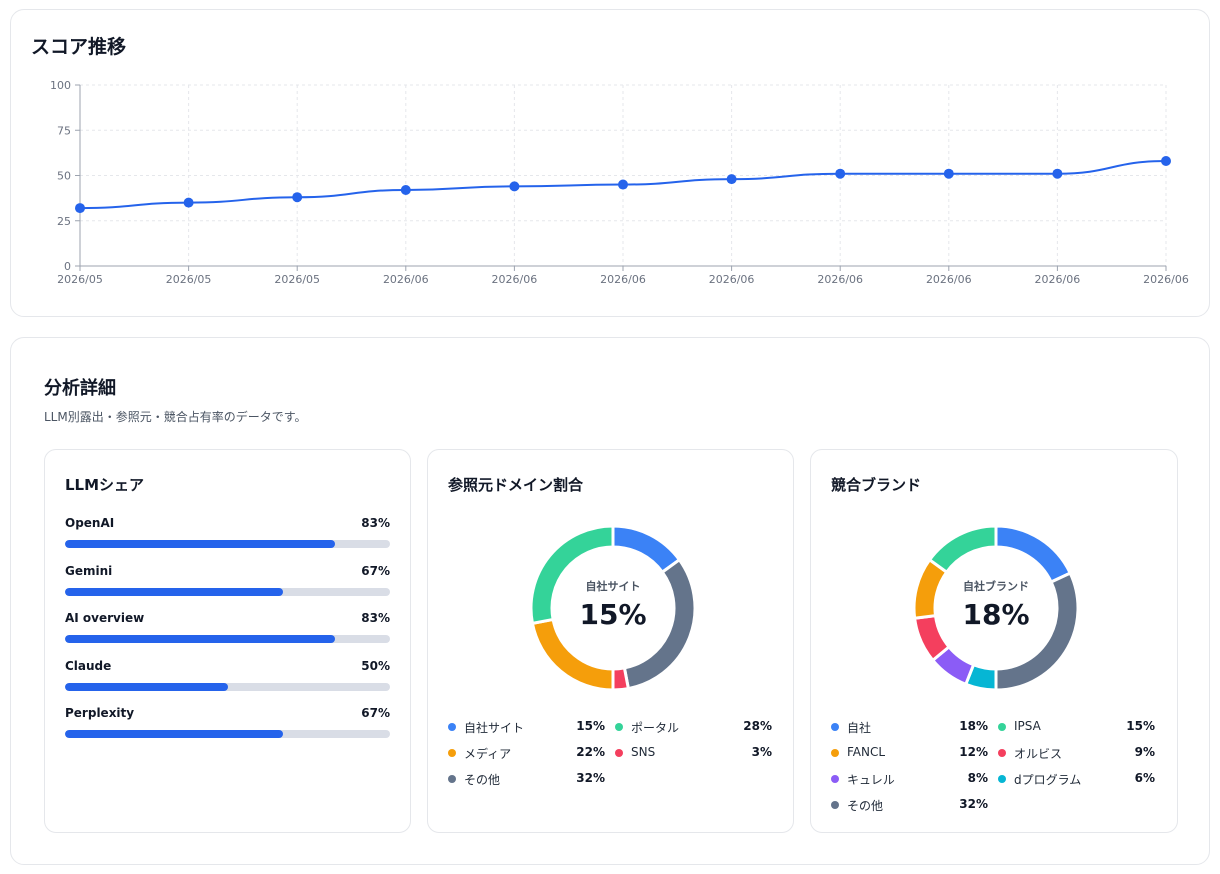 The image size is (1220, 874). Describe the element at coordinates (996, 586) in the screenshot. I see `brand-donut-center-label: 自社ブランド` at that location.